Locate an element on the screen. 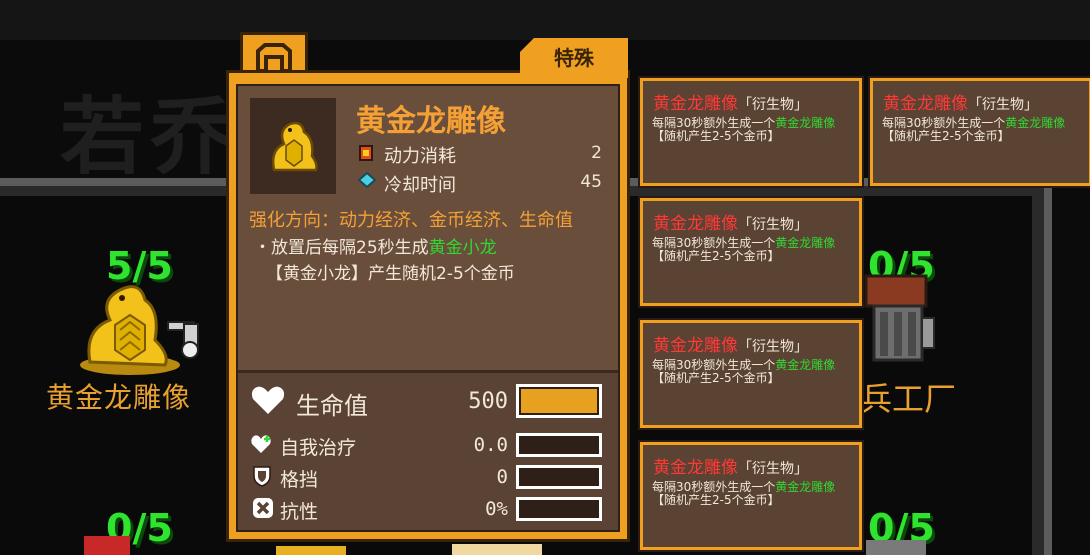 This screenshot has height=555, width=1090. description-line: 【黄金小龙】产生随机2-5个金币 is located at coordinates (390, 274).